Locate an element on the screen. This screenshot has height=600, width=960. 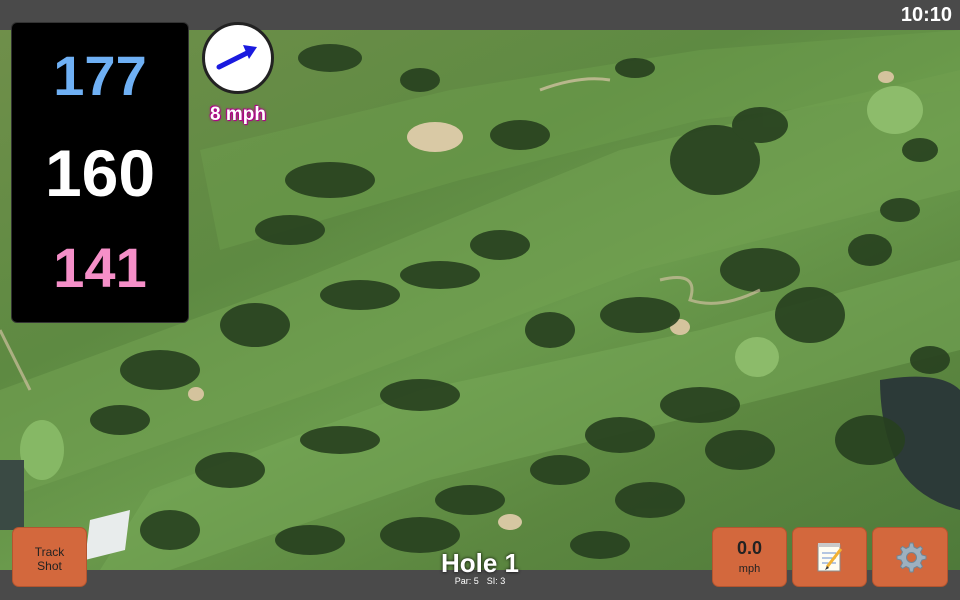
track-shot-button: Track Shot is located at coordinates (49, 557).